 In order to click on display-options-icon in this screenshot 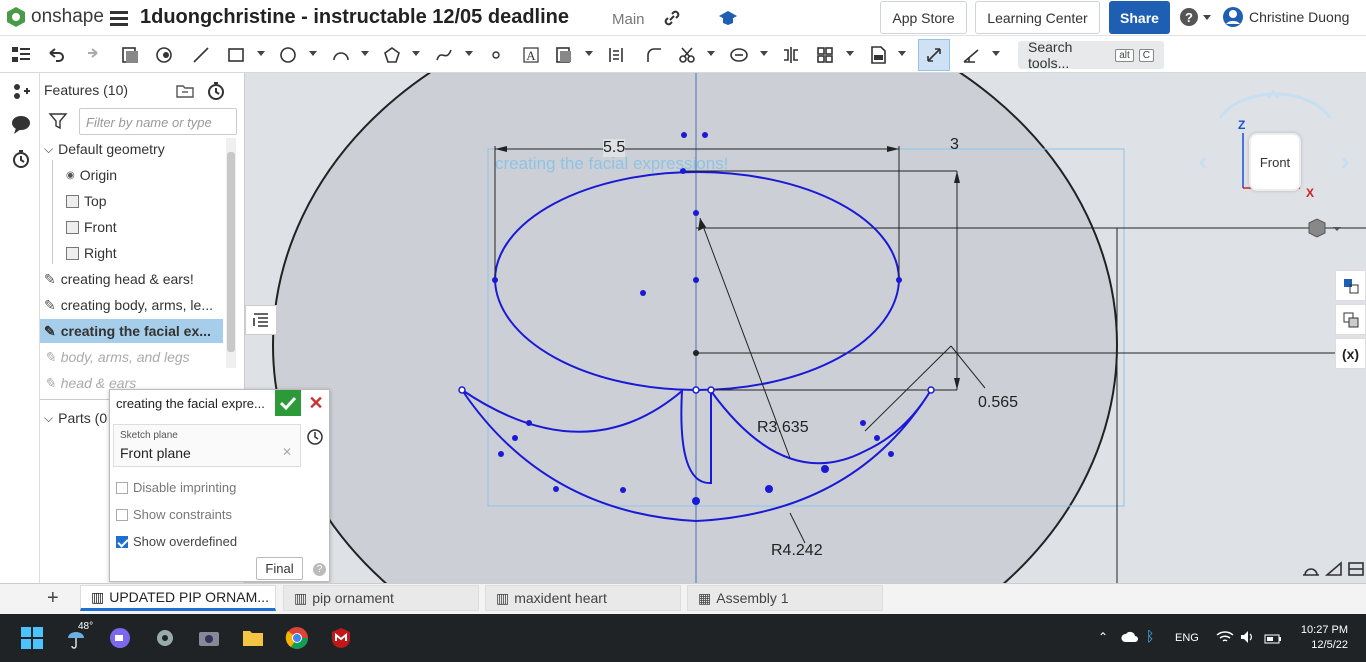, I will do `click(1356, 570)`.